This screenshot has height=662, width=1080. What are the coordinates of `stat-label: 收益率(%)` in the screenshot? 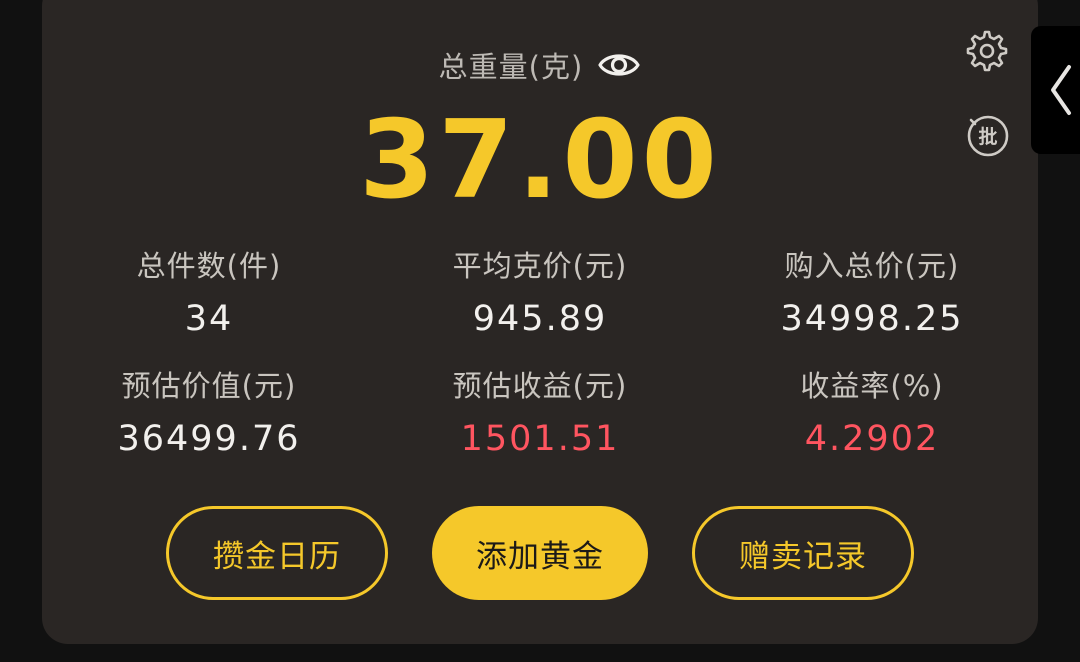 It's located at (872, 386).